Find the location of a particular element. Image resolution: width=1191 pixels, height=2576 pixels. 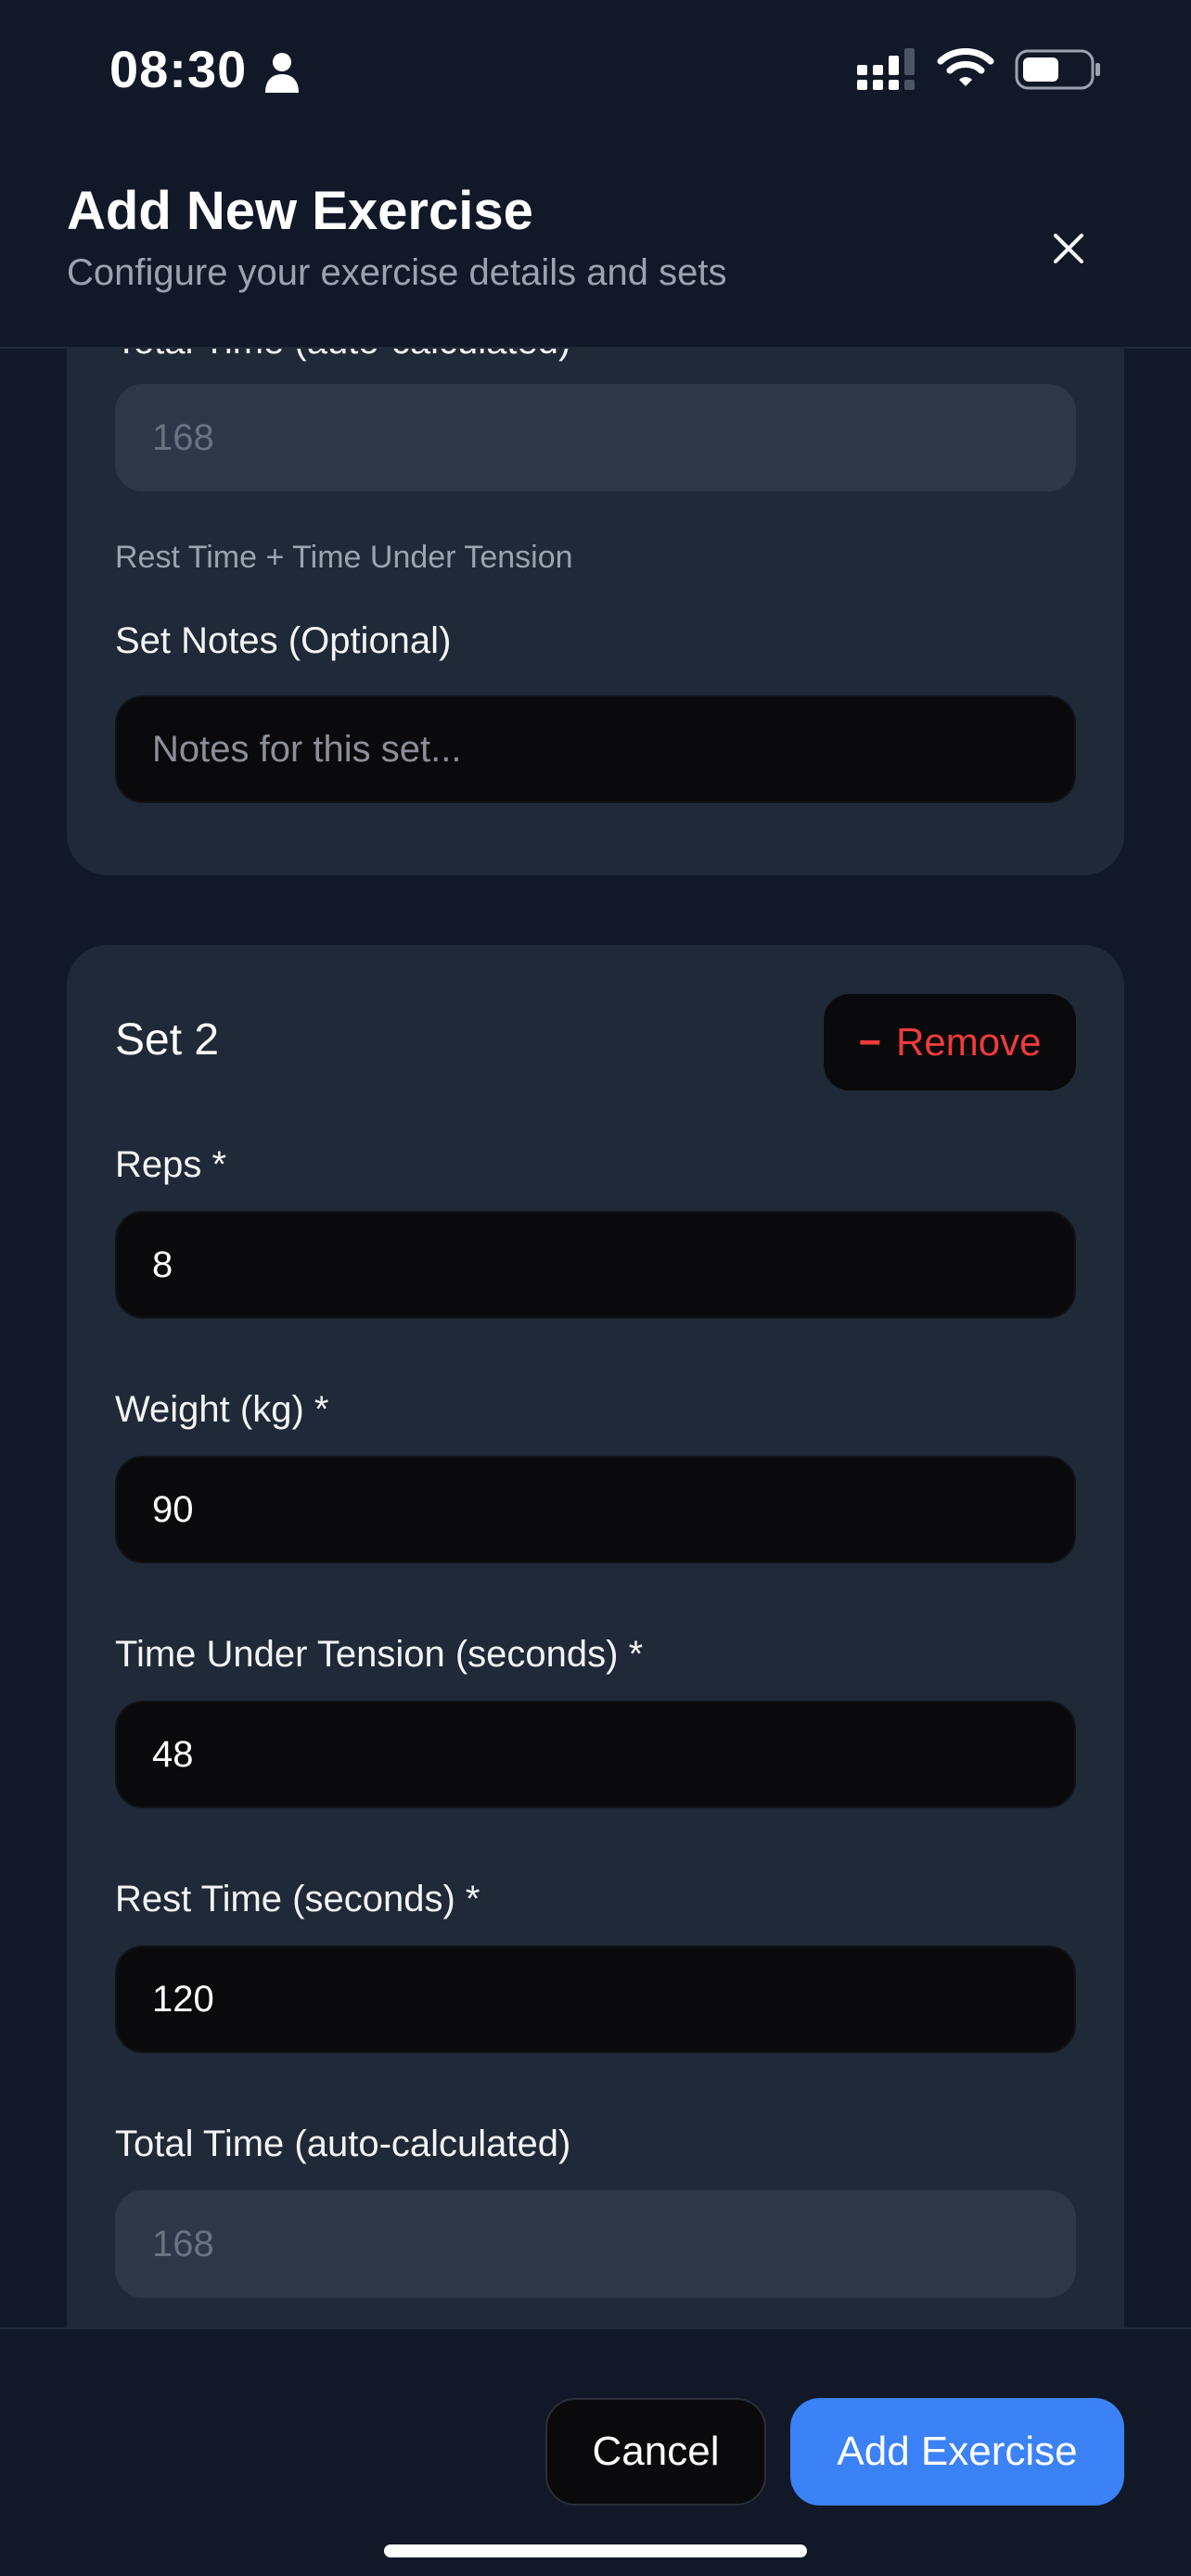

reps-label: Reps * is located at coordinates (171, 1164).